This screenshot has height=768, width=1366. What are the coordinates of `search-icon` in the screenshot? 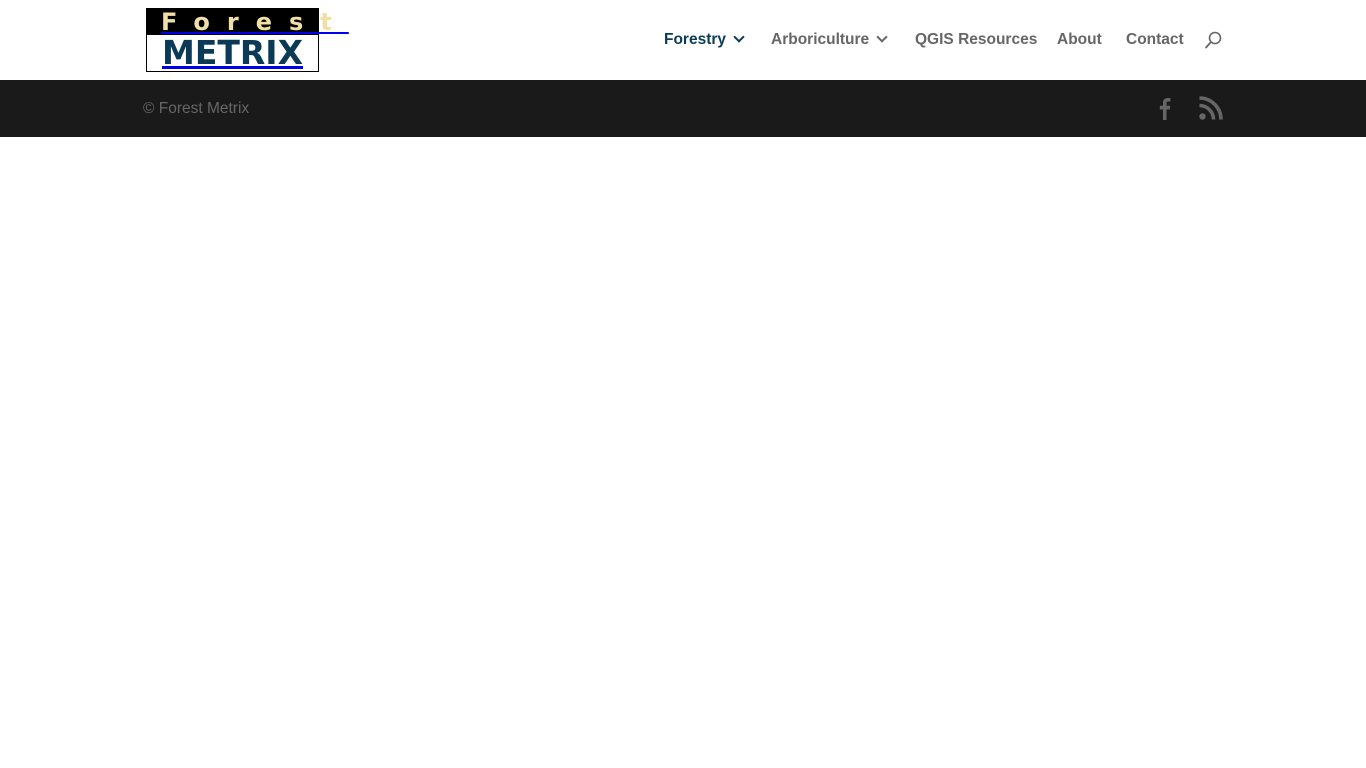 It's located at (1213, 40).